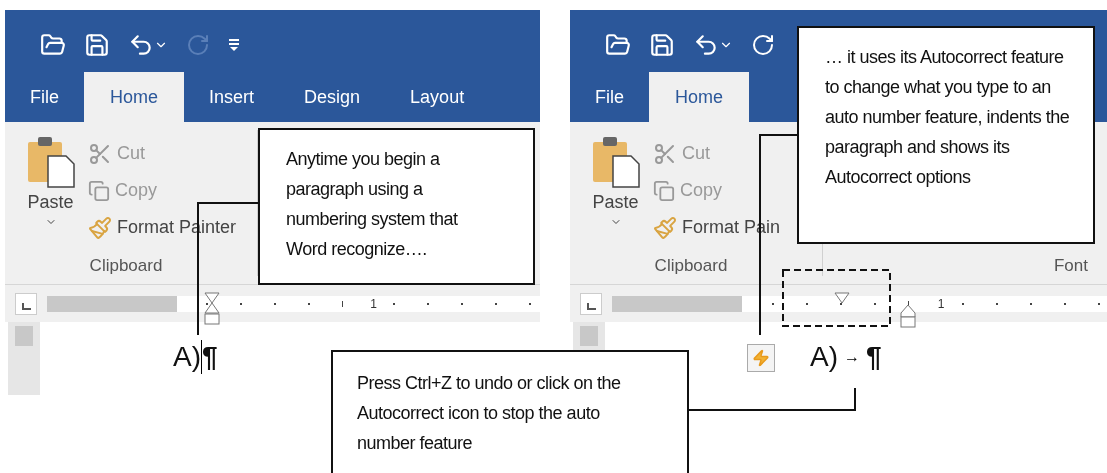  What do you see at coordinates (948, 117) in the screenshot?
I see `callout-text: … it uses its Autocorrect feature to change what you type to an auto number feature, indents the paragraph and shows its Autocorrect options` at bounding box center [948, 117].